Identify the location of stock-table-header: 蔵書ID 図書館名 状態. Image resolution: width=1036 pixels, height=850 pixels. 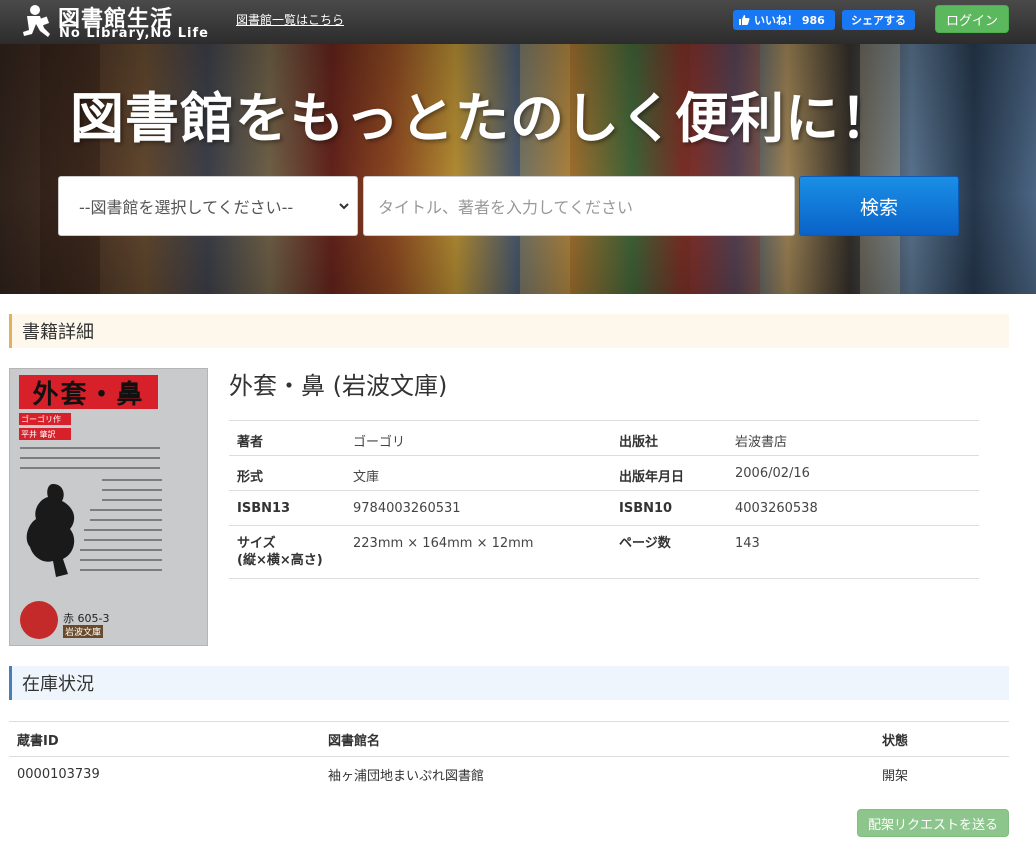
(509, 739).